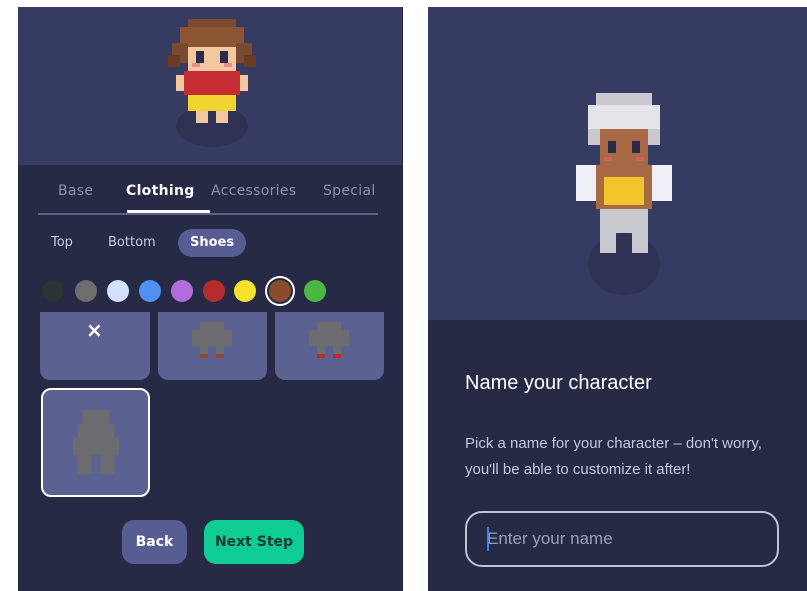 The width and height of the screenshot is (807, 591). Describe the element at coordinates (132, 243) in the screenshot. I see `subtab-bottom: Bottom` at that location.